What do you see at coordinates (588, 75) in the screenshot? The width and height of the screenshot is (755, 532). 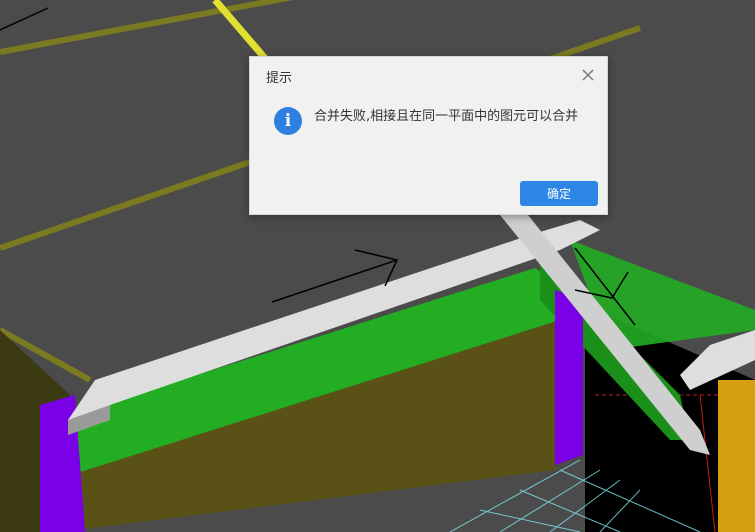 I see `close-icon` at bounding box center [588, 75].